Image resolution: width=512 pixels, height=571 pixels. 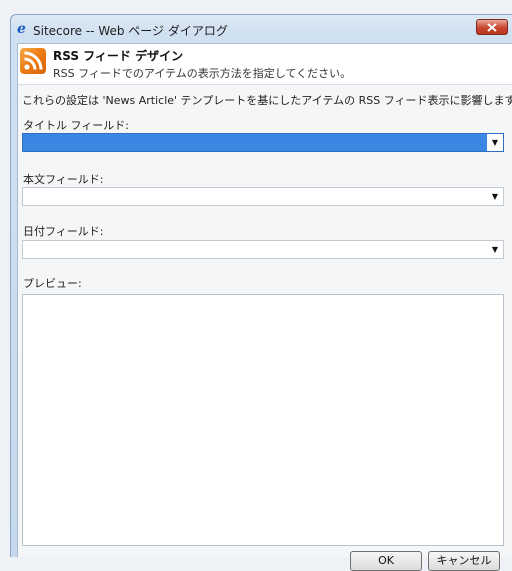 I want to click on title-bar: e Sitecore -- Web ページ ダイアログ, so click(x=261, y=29).